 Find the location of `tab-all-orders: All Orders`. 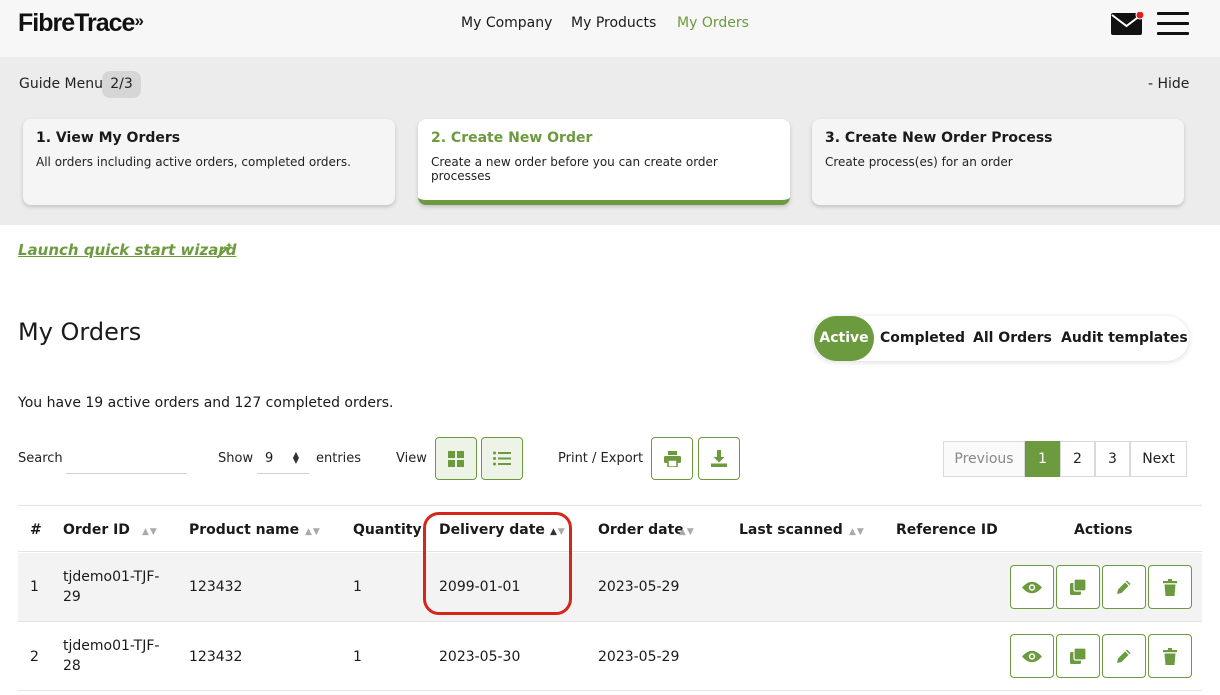

tab-all-orders: All Orders is located at coordinates (1012, 338).